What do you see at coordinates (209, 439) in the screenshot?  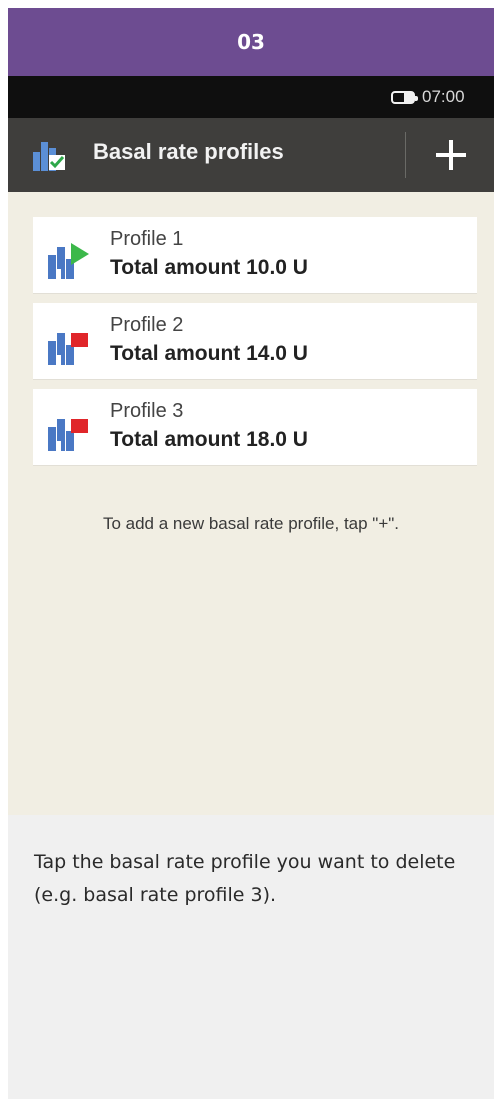 I see `profile-total: Total amount 18.0 U` at bounding box center [209, 439].